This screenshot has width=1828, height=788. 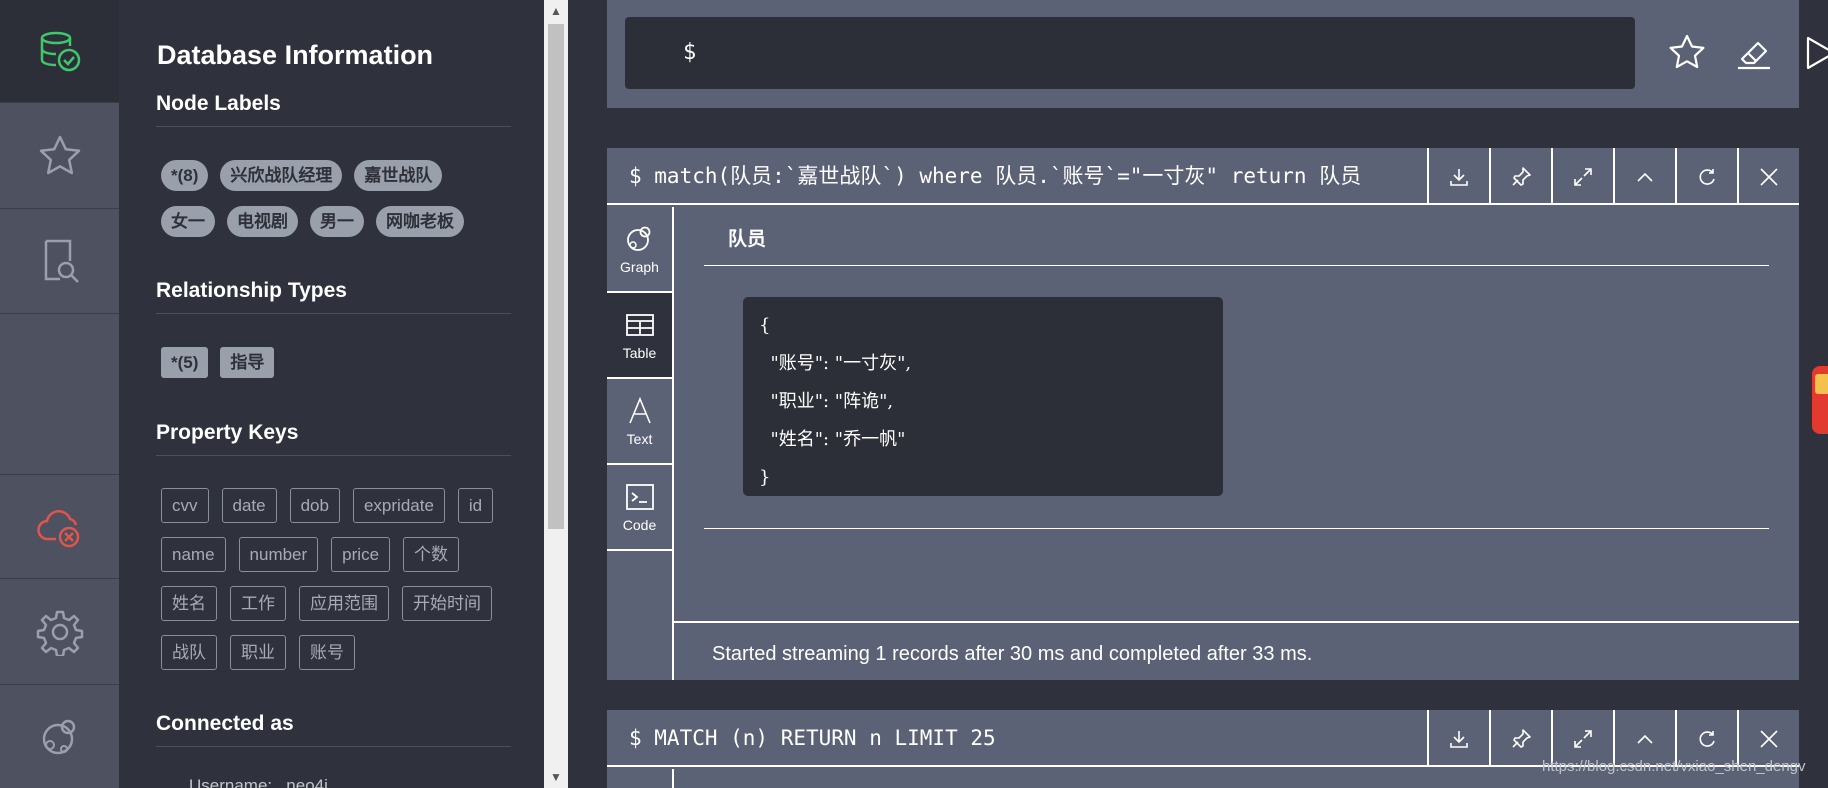 I want to click on node-label-chip: 兴欣战队经理, so click(x=281, y=175).